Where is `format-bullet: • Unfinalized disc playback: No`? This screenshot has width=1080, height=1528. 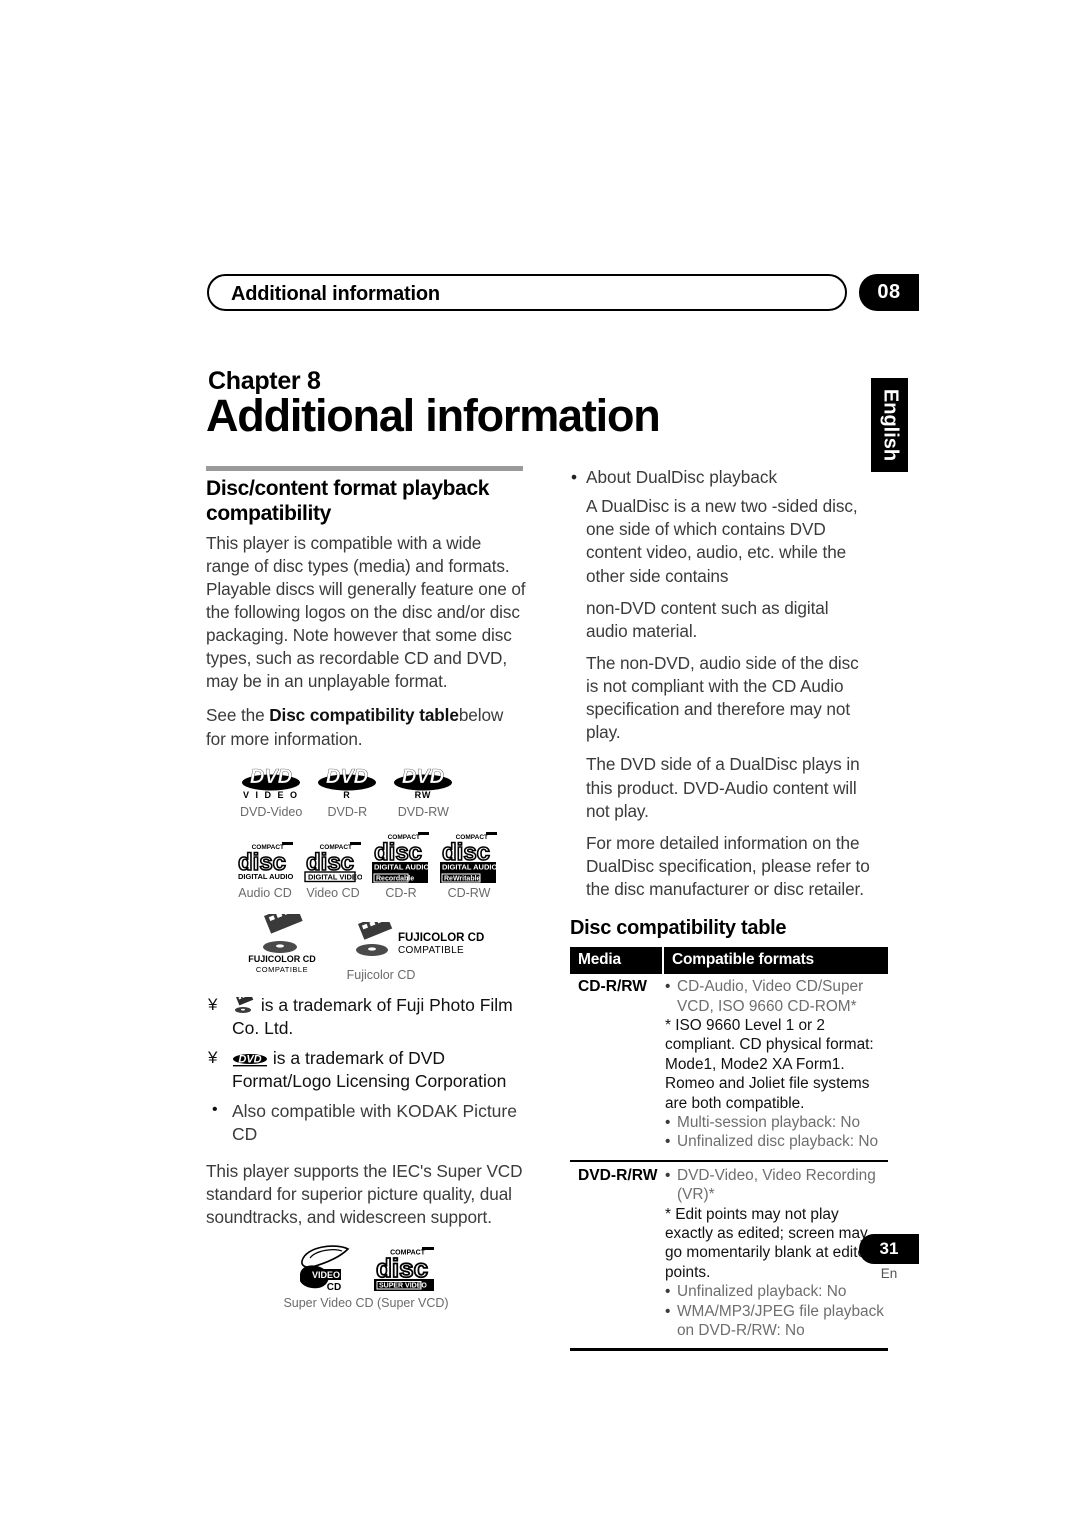 format-bullet: • Unfinalized disc playback: No is located at coordinates (775, 1141).